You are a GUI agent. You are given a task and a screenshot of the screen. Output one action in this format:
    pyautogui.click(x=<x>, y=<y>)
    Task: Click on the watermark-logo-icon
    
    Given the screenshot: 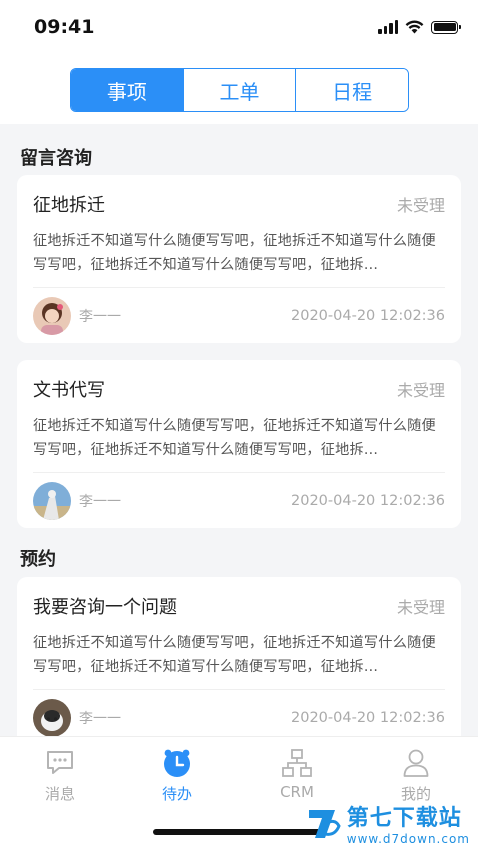 What is the action you would take?
    pyautogui.click(x=324, y=824)
    